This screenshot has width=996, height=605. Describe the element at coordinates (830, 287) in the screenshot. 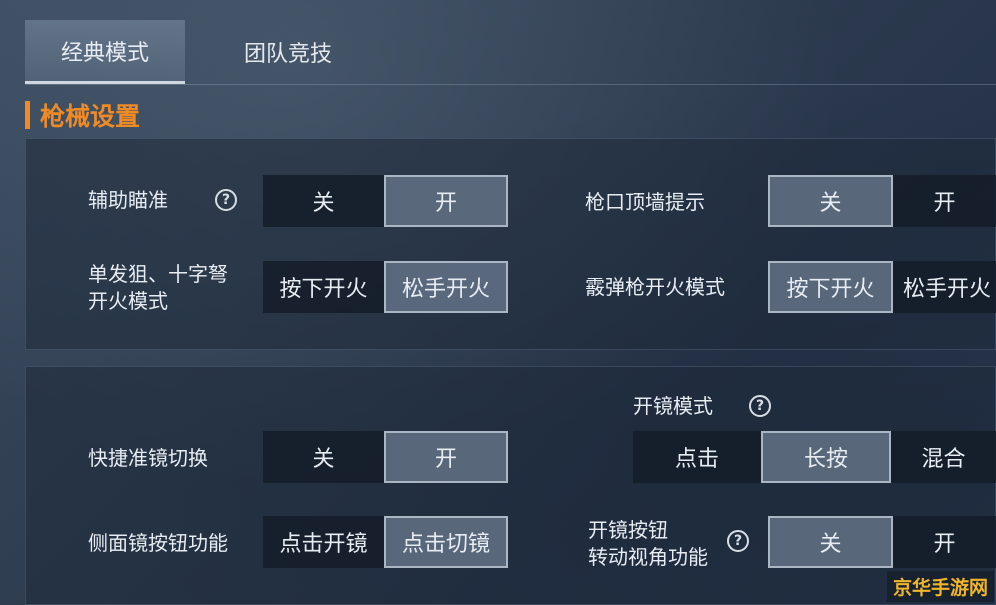

I see `shotgun-press-fire-button: 按下开火` at that location.